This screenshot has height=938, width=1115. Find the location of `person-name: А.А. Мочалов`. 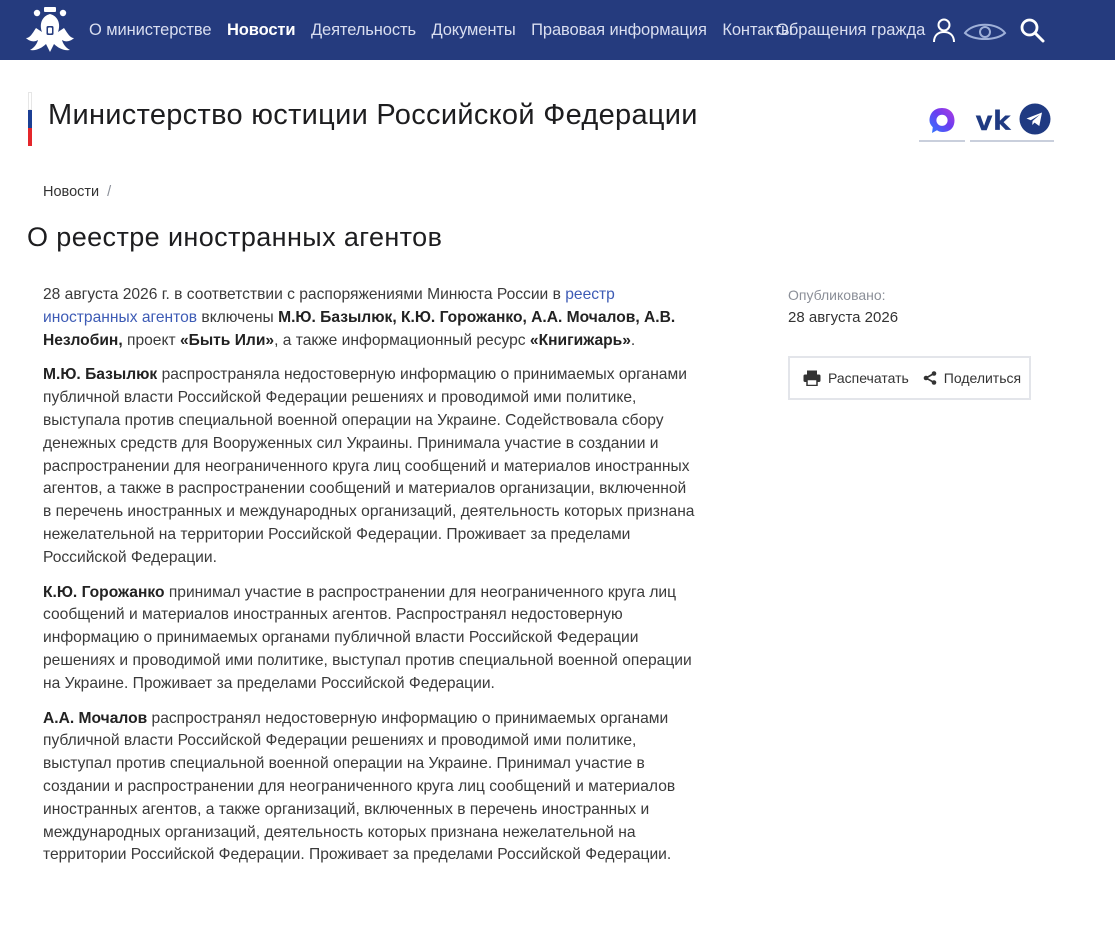

person-name: А.А. Мочалов is located at coordinates (95, 718).